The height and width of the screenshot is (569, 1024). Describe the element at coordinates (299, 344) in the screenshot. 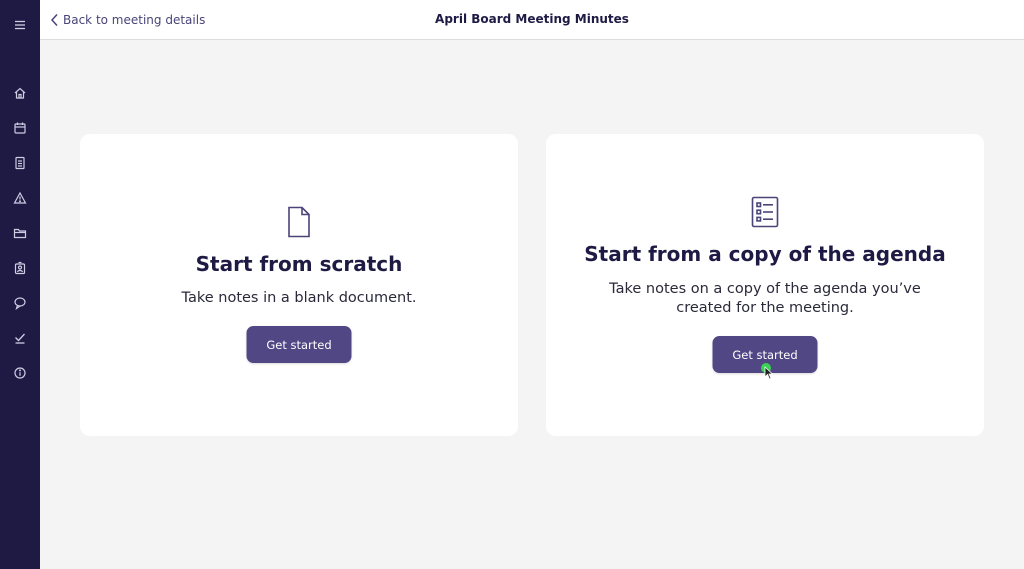

I see `scratch-get-started-button: Get started` at that location.